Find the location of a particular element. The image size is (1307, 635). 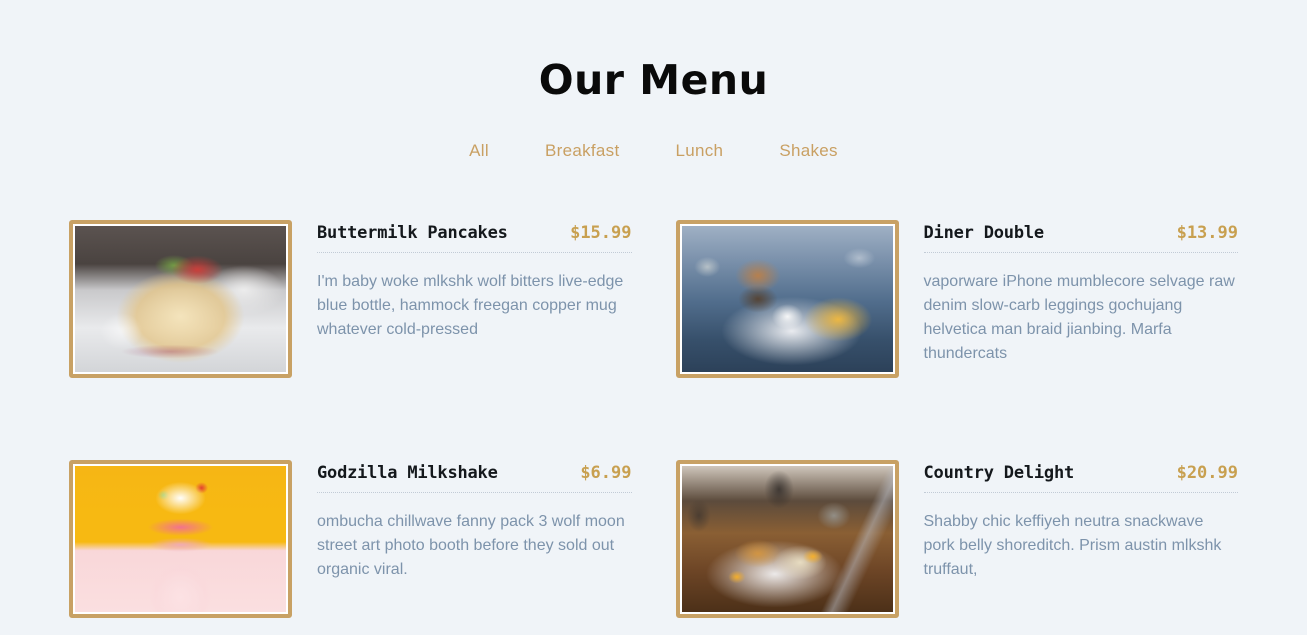

milkshake-photo is located at coordinates (180, 539).